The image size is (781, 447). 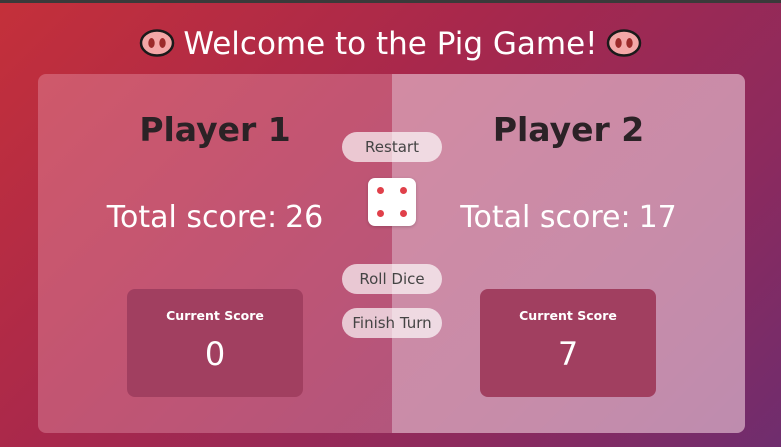 I want to click on title-text: Welcome to the Pig Game!, so click(x=390, y=44).